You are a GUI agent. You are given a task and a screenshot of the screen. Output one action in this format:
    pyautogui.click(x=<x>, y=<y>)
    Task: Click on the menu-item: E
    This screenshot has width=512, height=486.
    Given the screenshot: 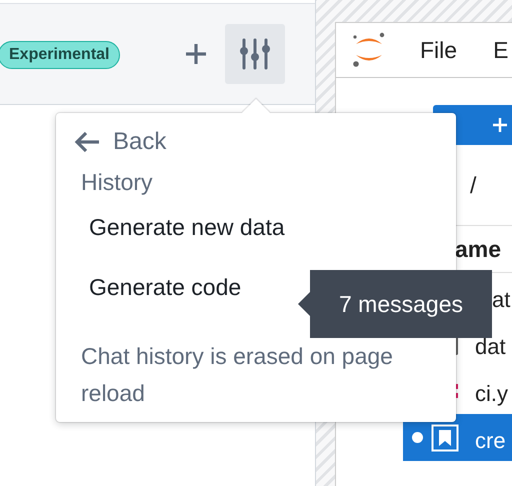 What is the action you would take?
    pyautogui.click(x=500, y=50)
    